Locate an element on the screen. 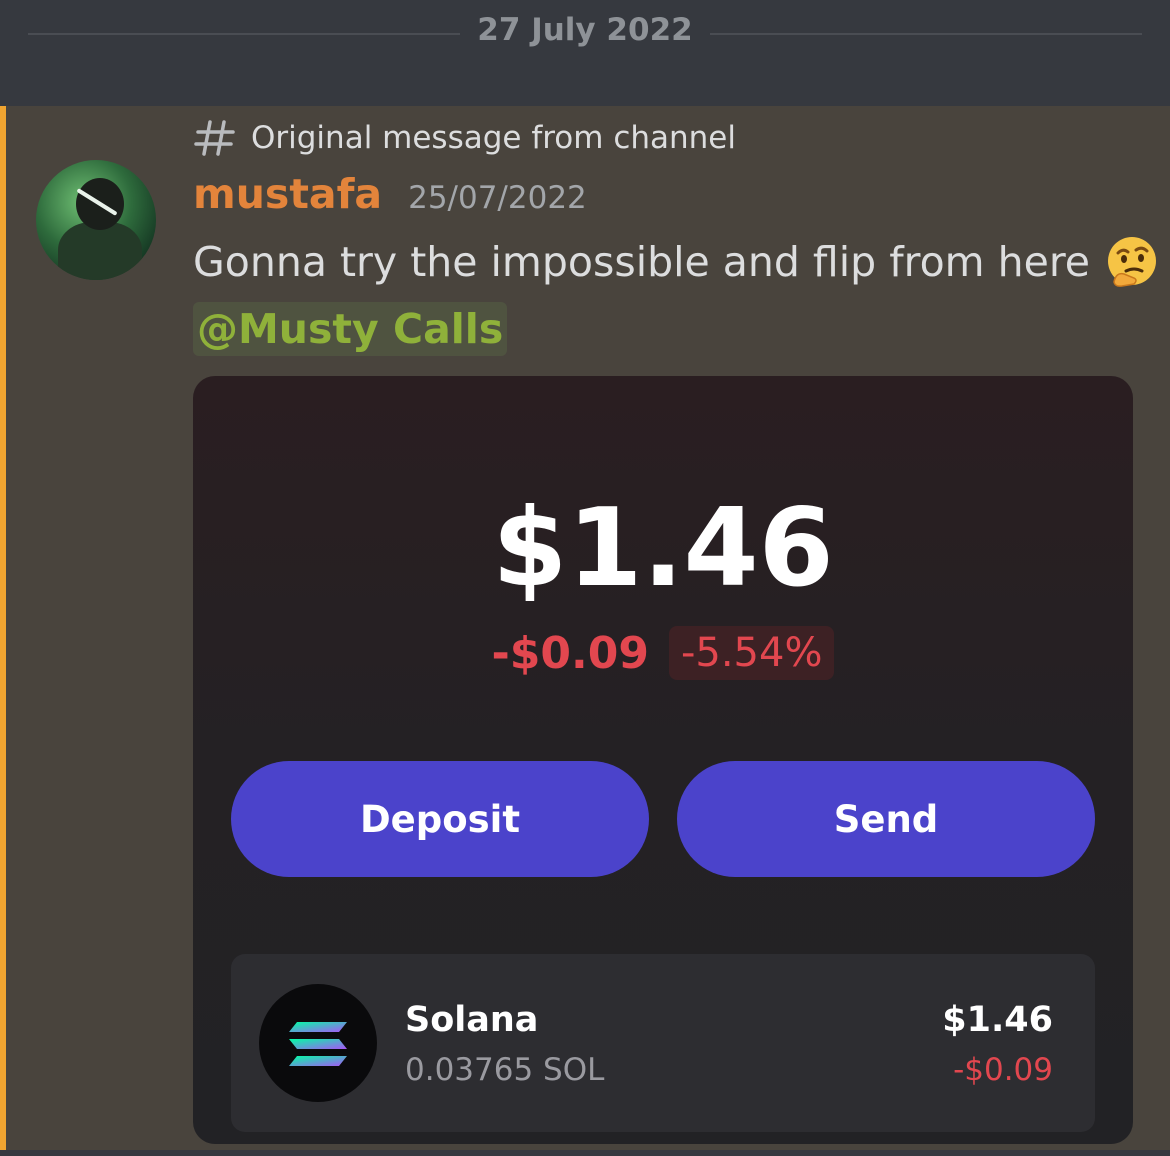 Image resolution: width=1170 pixels, height=1156 pixels. original-message-reference: Original message from channel is located at coordinates (464, 138).